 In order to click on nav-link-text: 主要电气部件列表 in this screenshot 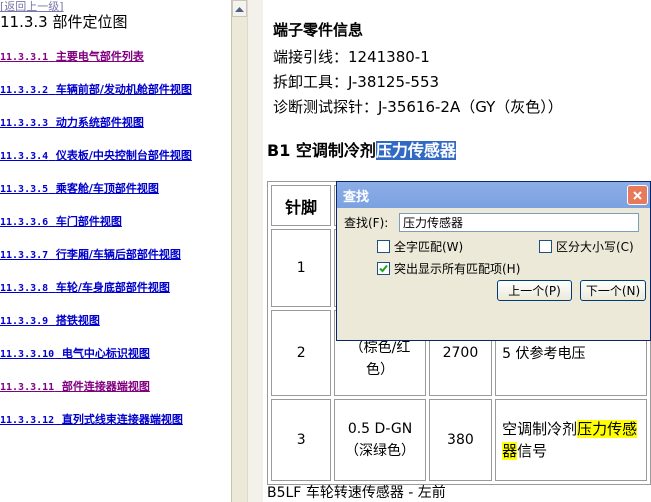, I will do `click(99, 56)`.